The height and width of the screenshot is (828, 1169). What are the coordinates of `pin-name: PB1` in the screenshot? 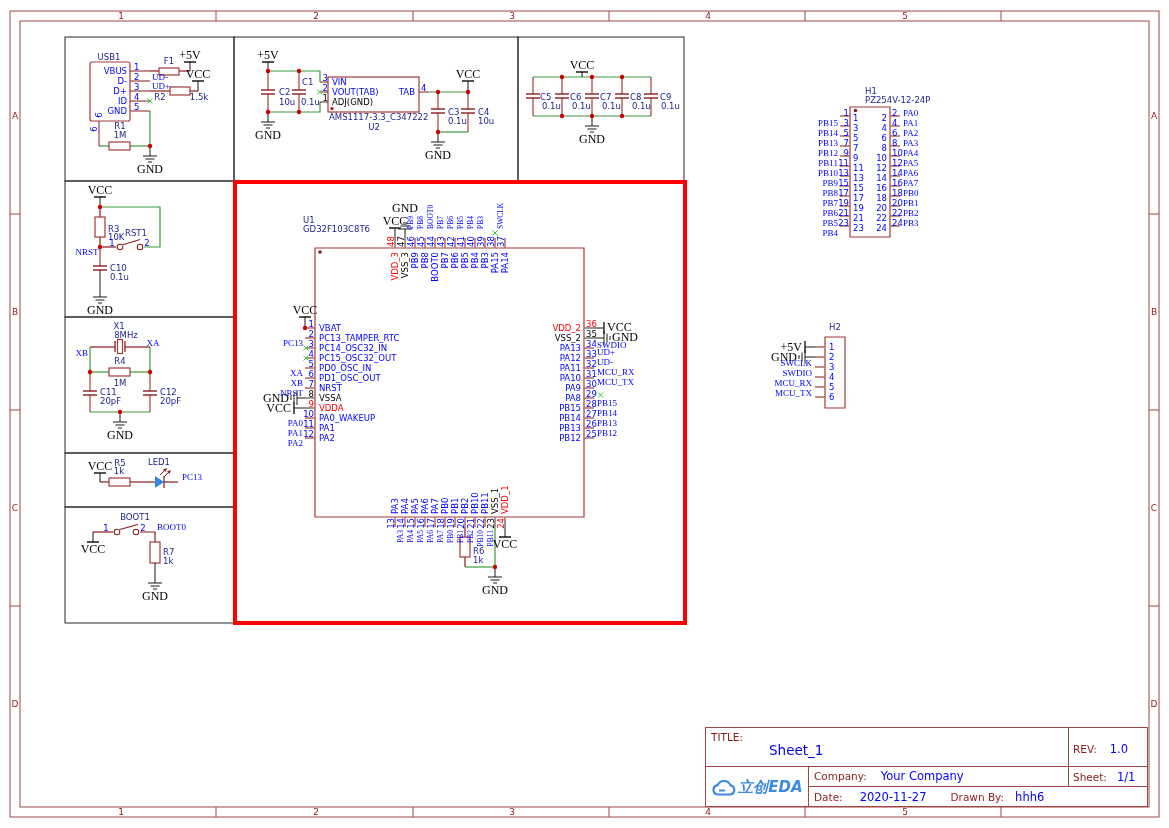 It's located at (454, 505).